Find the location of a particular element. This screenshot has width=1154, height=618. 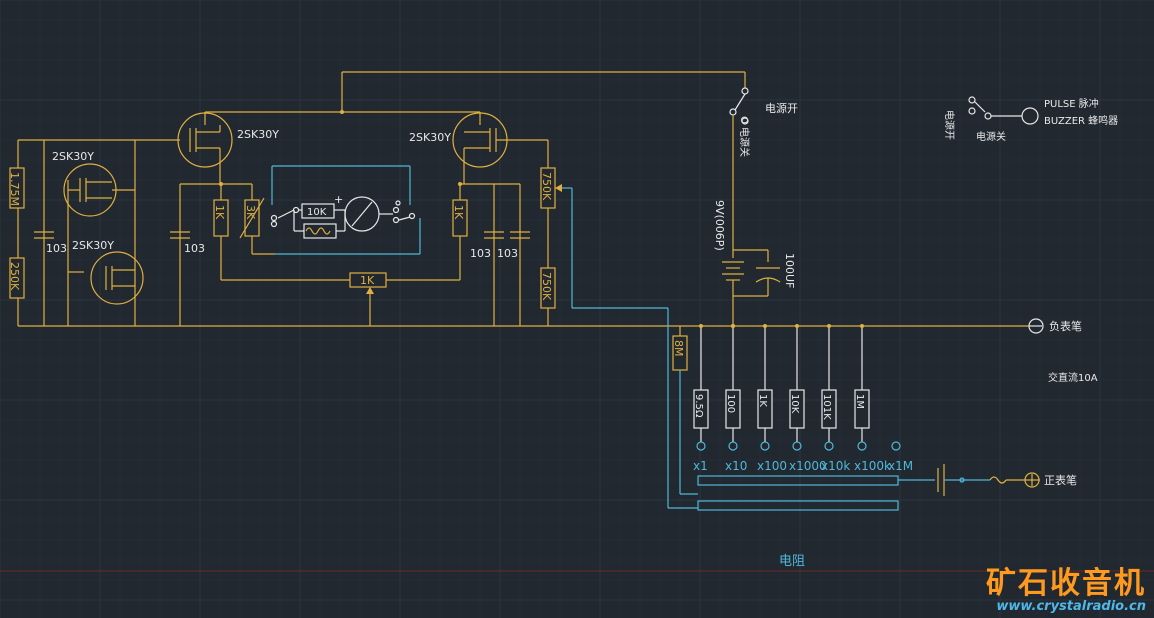

transistor-q2-label: 2SK30Y is located at coordinates (93, 245).